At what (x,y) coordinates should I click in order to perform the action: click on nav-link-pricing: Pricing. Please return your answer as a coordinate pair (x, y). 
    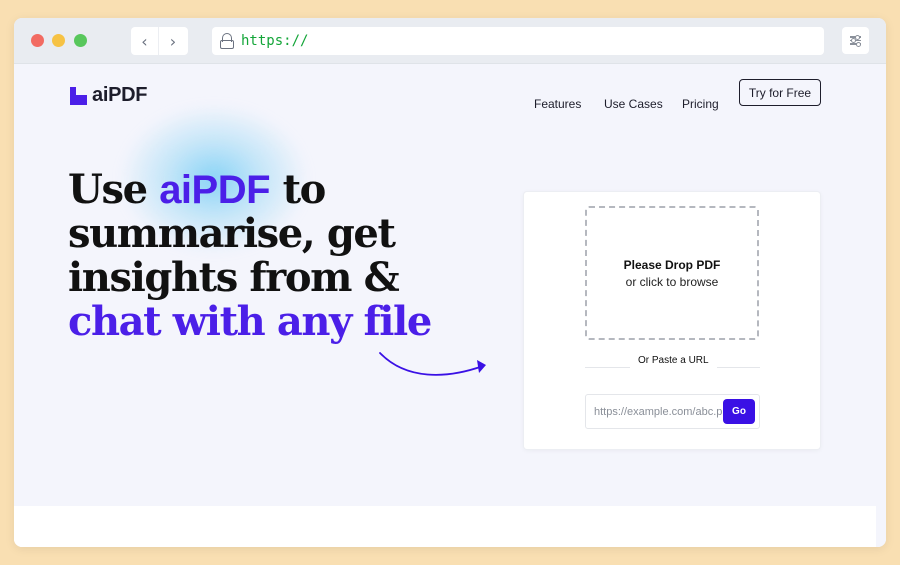
    Looking at the image, I should click on (700, 104).